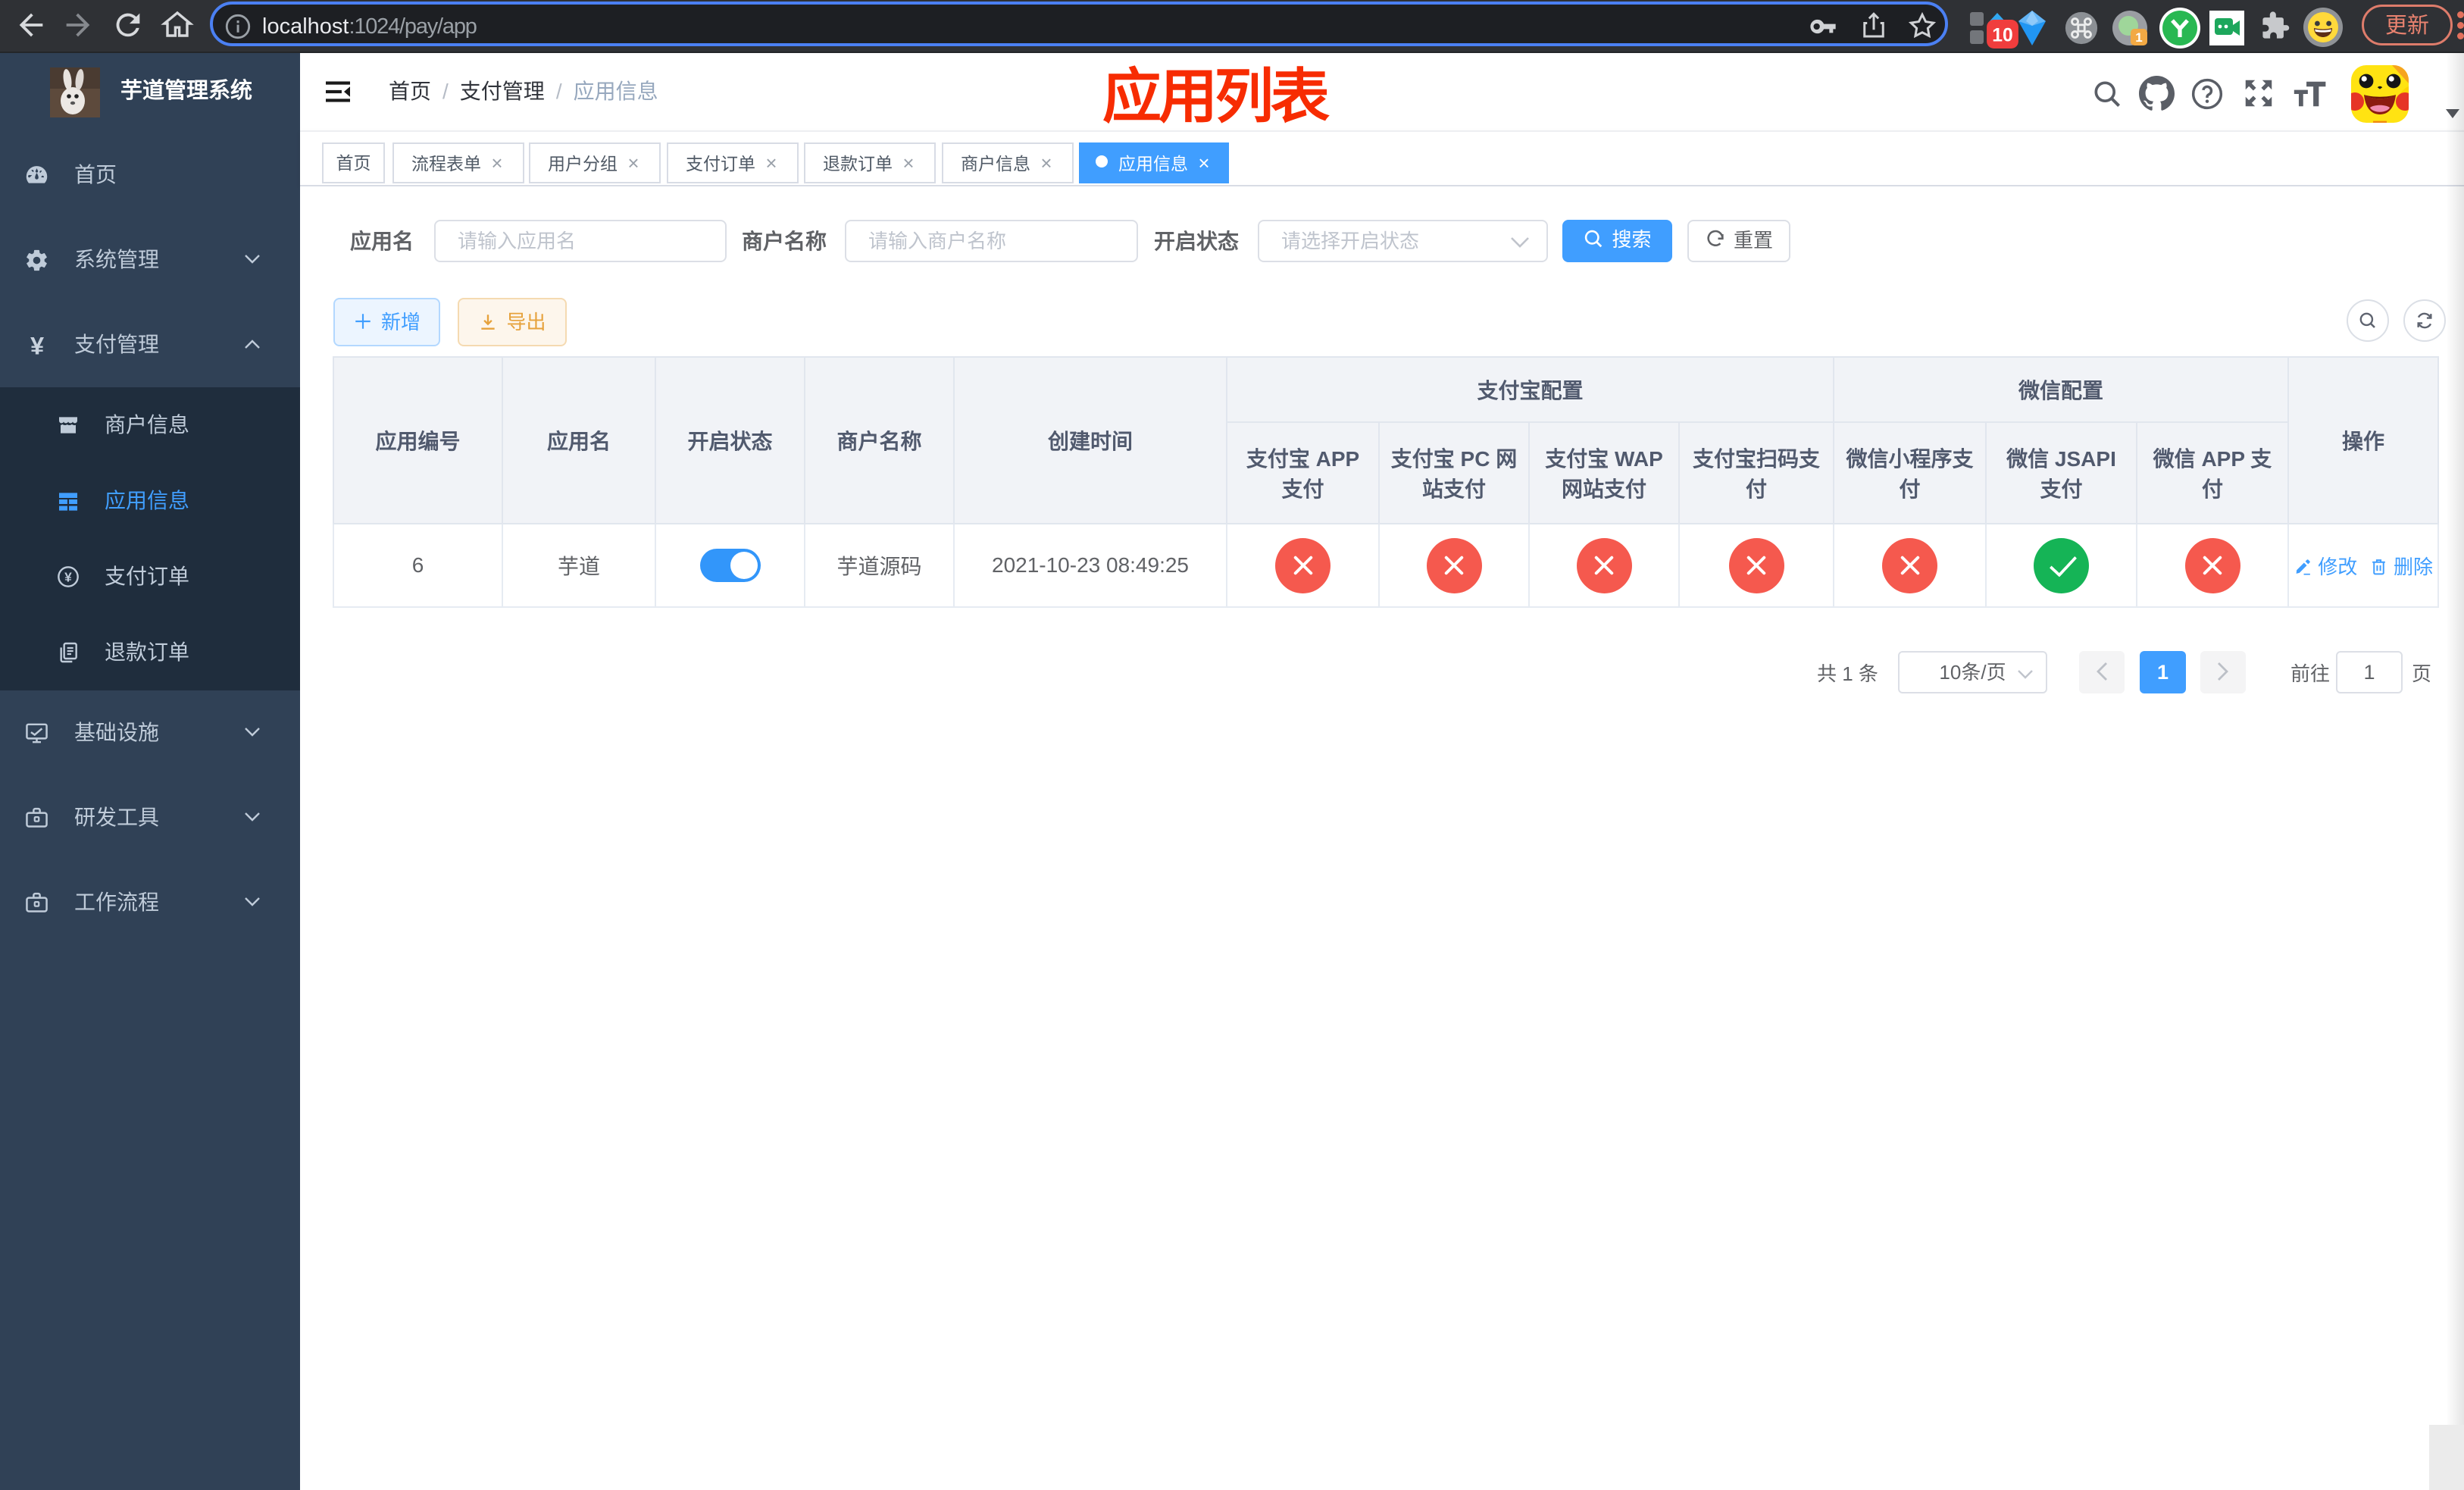 The width and height of the screenshot is (2464, 1490). What do you see at coordinates (2138, 37) in the screenshot?
I see `svg-text: 1` at bounding box center [2138, 37].